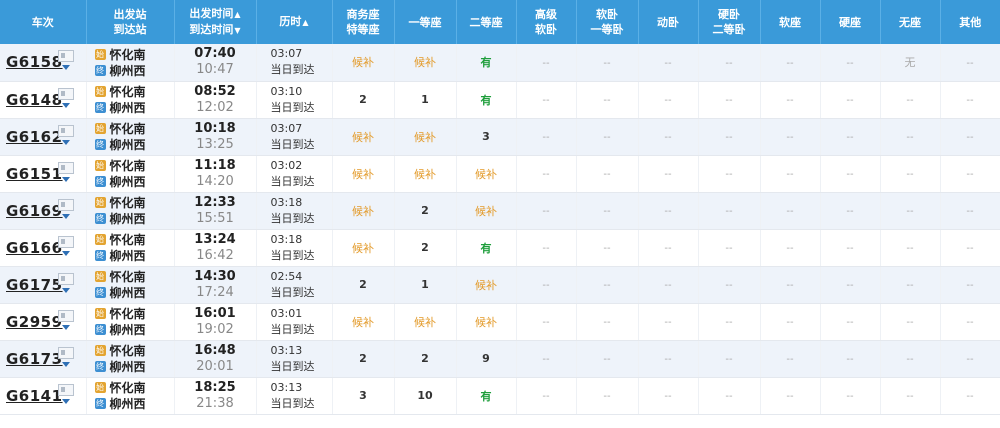 The image size is (1000, 428). Describe the element at coordinates (34, 248) in the screenshot. I see `train-number-link: G6166` at that location.